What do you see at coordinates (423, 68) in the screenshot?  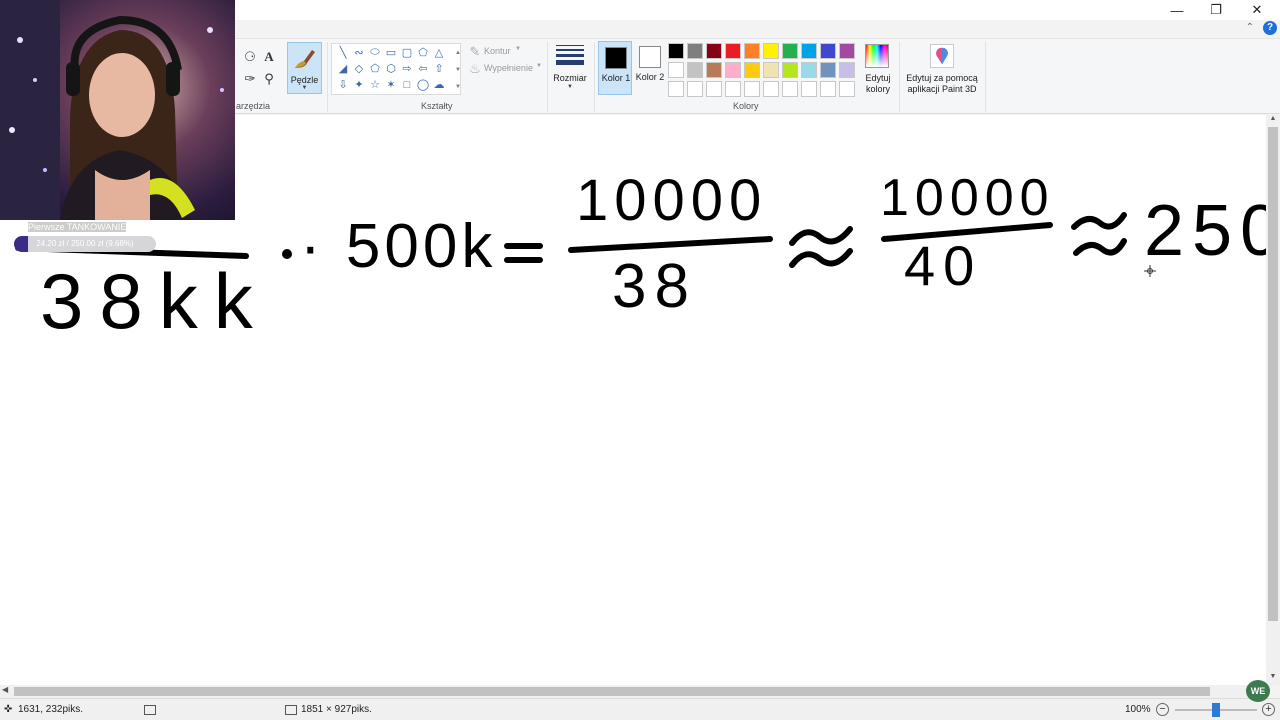 I see `left-arrow-shape-icon: ⇦` at bounding box center [423, 68].